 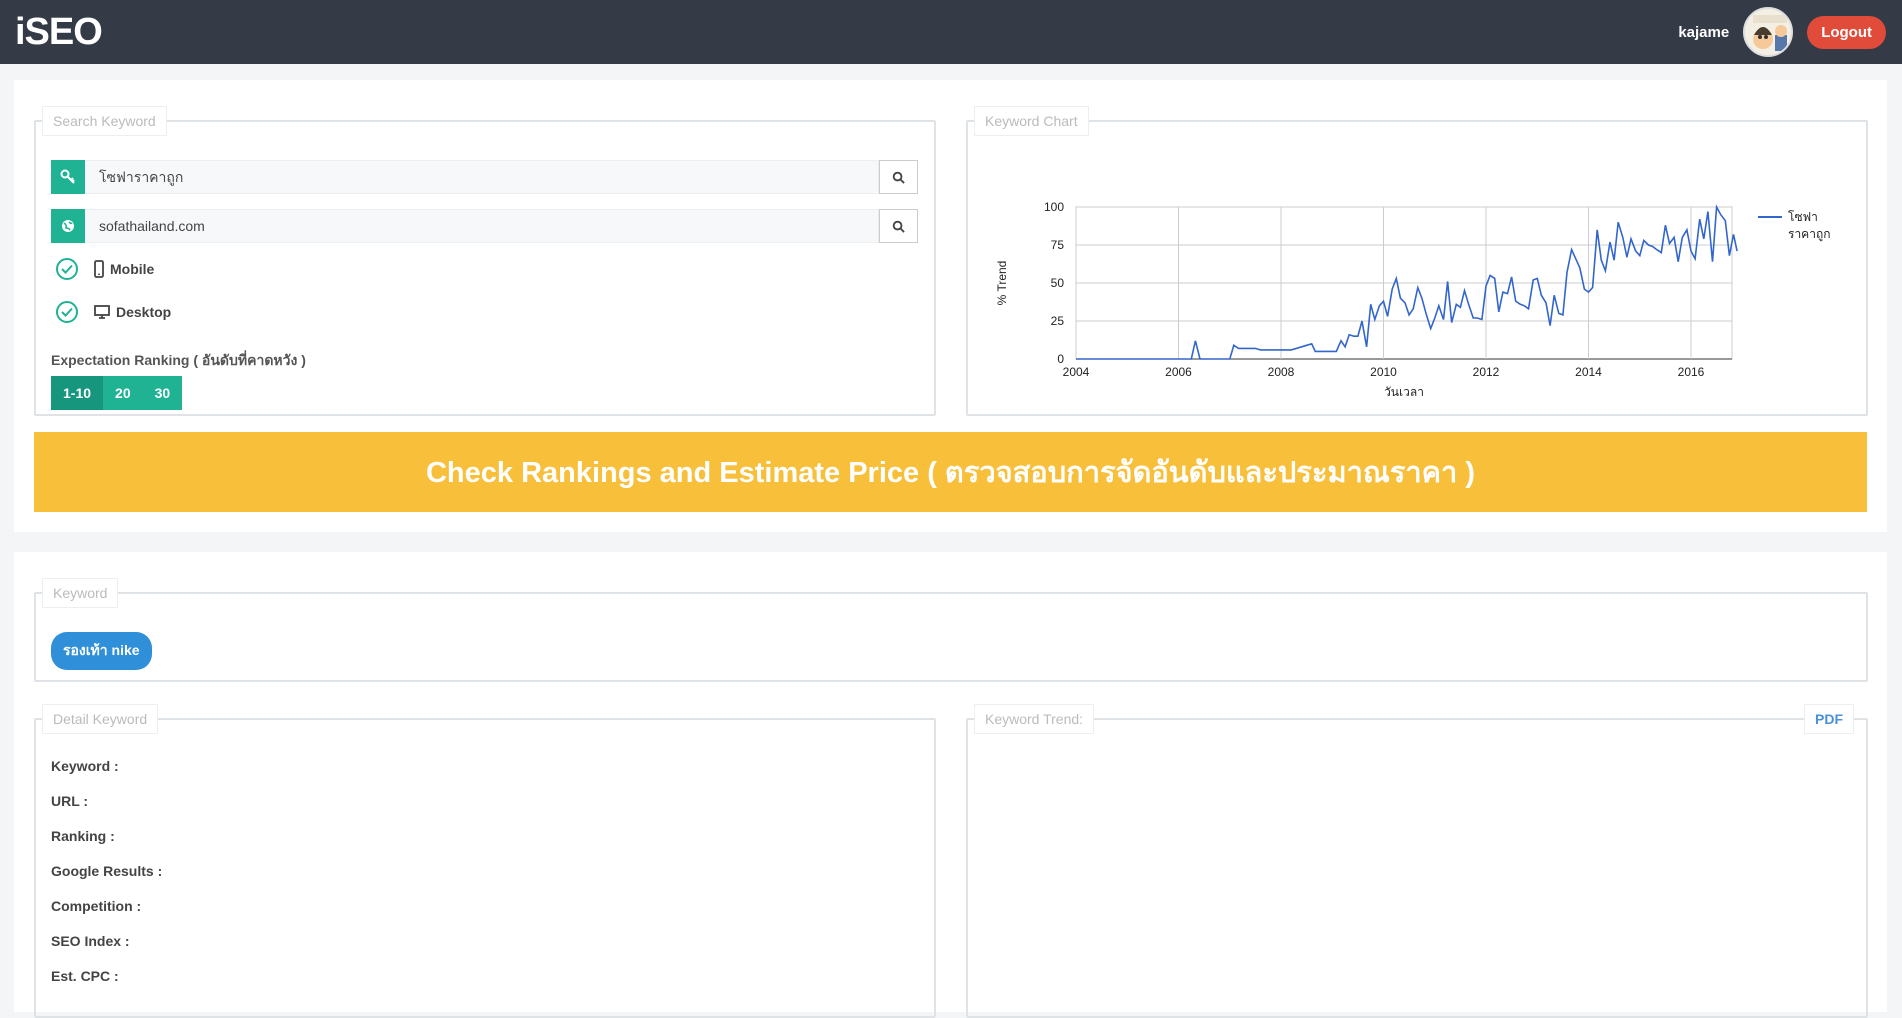 What do you see at coordinates (123, 393) in the screenshot?
I see `ranking-option-20: 20` at bounding box center [123, 393].